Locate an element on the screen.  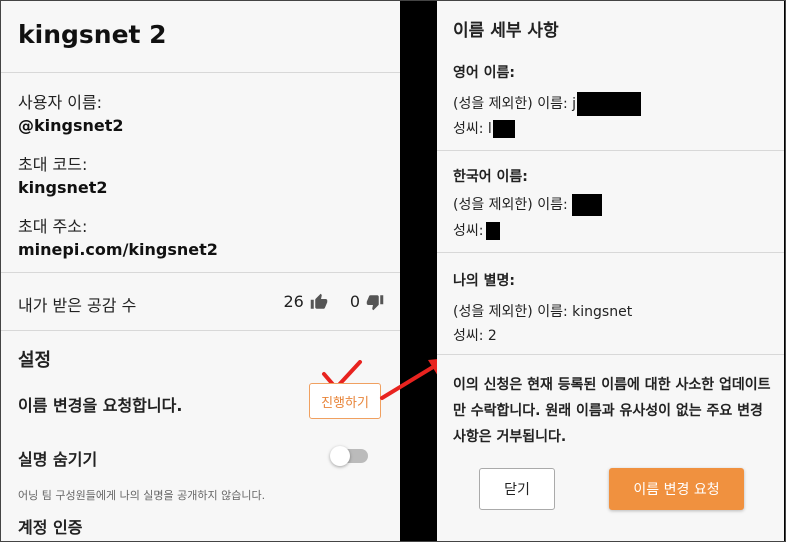
account-verification-label: 계정 인증 is located at coordinates (50, 527).